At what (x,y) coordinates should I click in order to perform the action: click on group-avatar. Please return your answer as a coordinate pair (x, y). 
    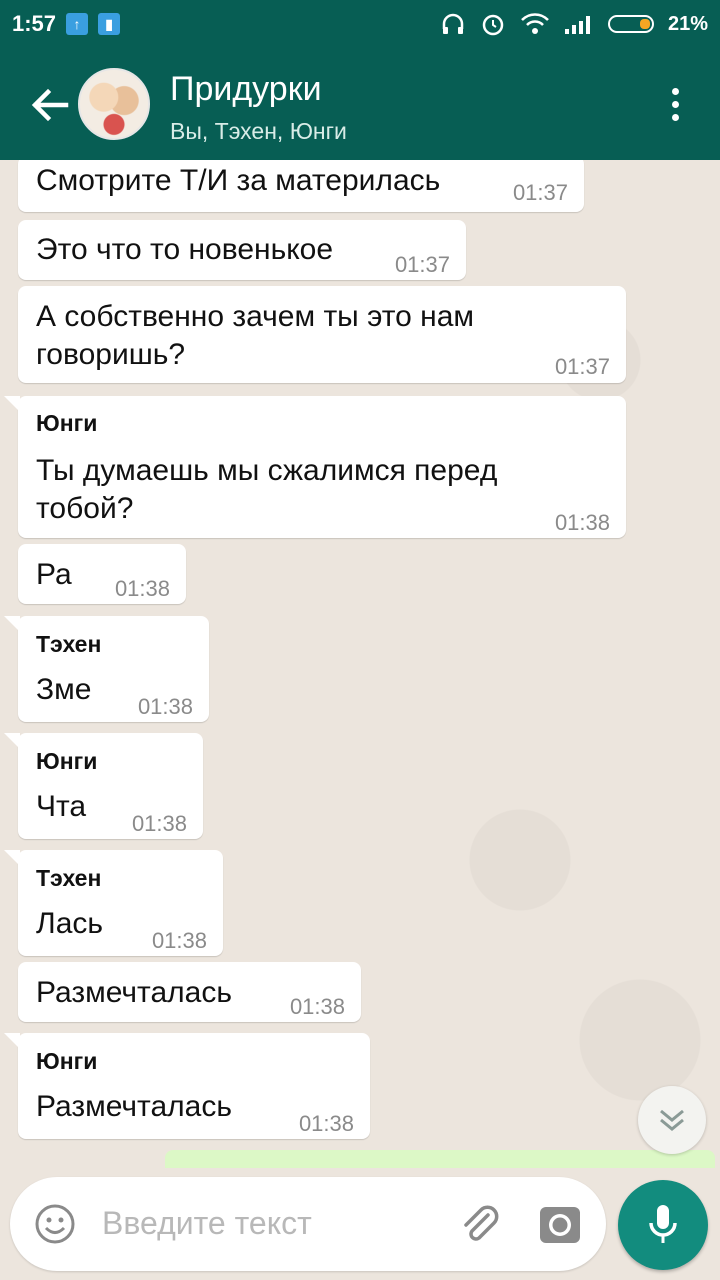
    Looking at the image, I should click on (114, 104).